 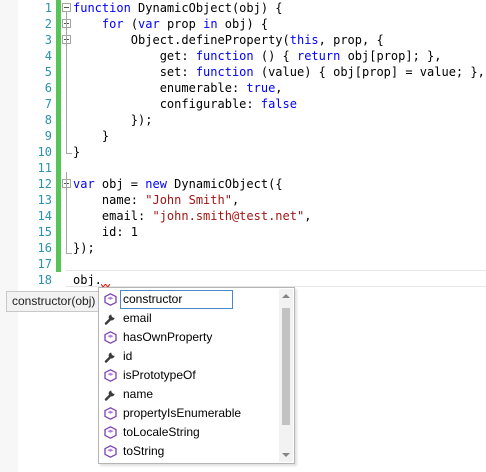 What do you see at coordinates (138, 394) in the screenshot?
I see `completion-item-label: name` at bounding box center [138, 394].